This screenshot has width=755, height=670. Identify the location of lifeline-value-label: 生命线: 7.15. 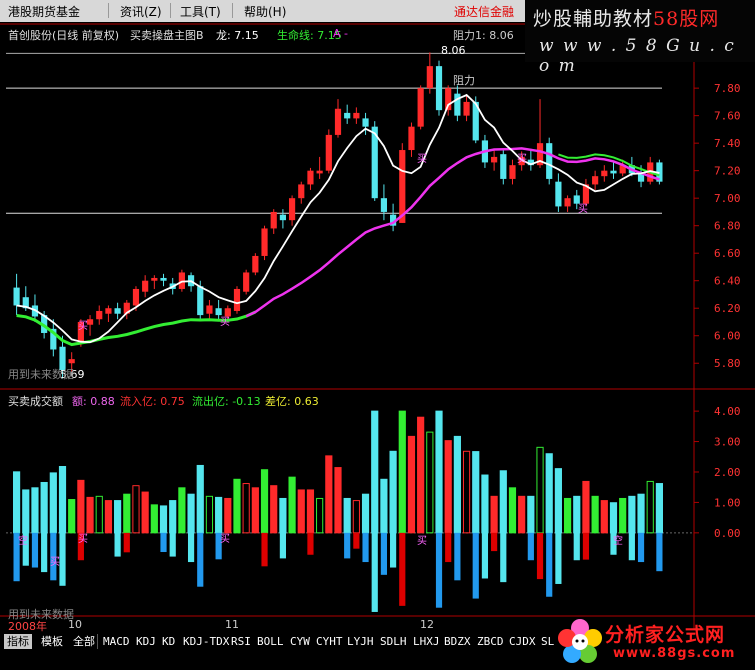
(309, 35).